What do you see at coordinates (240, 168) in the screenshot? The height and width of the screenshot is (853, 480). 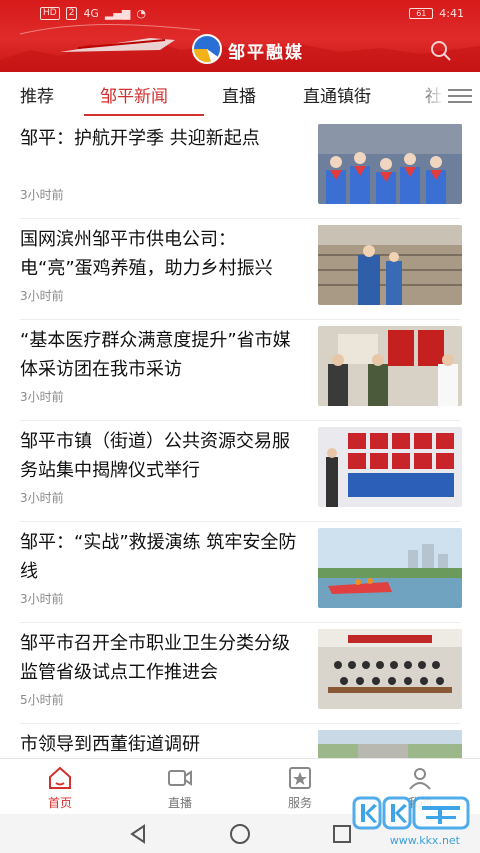 I see `news-item: 邹平：护航开学季 共迎新起点 3小时前` at bounding box center [240, 168].